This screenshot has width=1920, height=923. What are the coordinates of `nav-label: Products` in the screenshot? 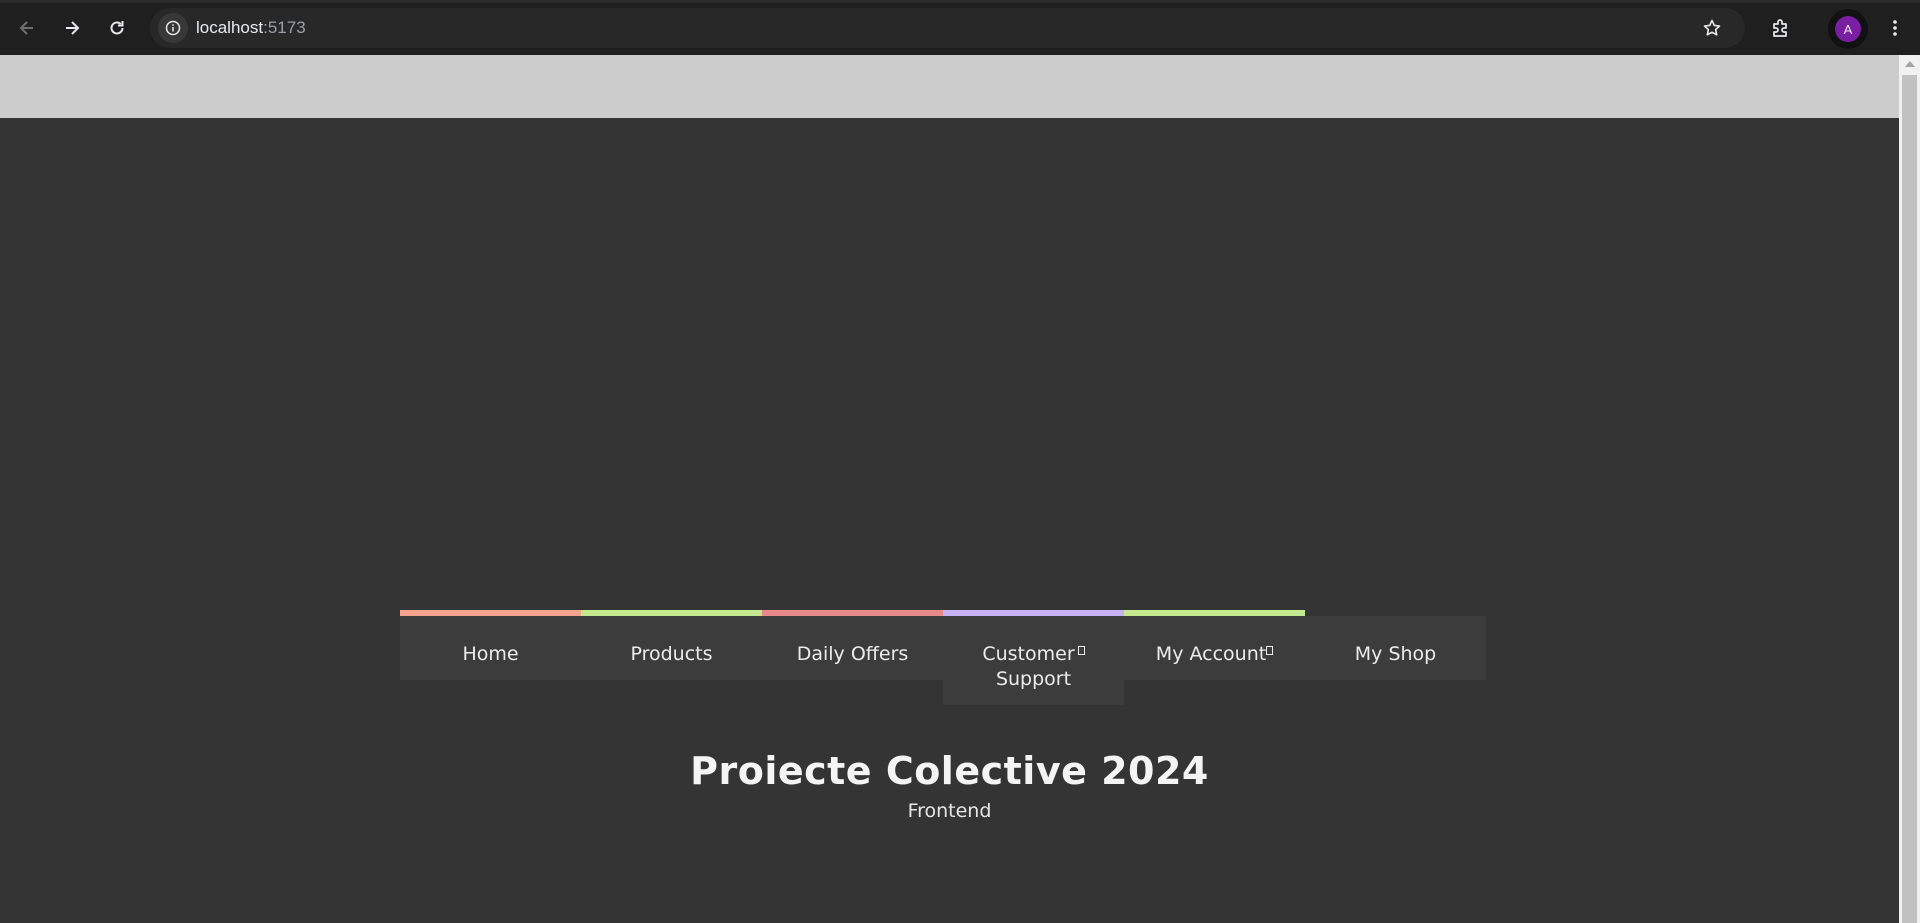 It's located at (671, 654).